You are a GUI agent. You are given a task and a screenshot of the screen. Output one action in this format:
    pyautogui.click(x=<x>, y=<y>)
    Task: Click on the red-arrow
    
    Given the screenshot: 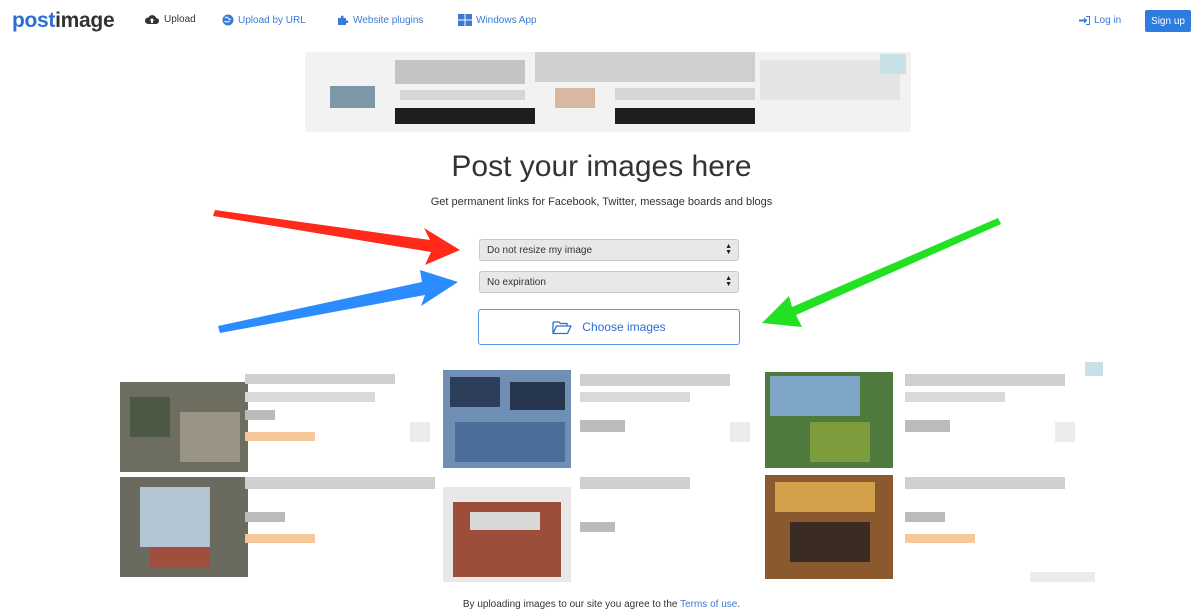 What is the action you would take?
    pyautogui.click(x=336, y=237)
    